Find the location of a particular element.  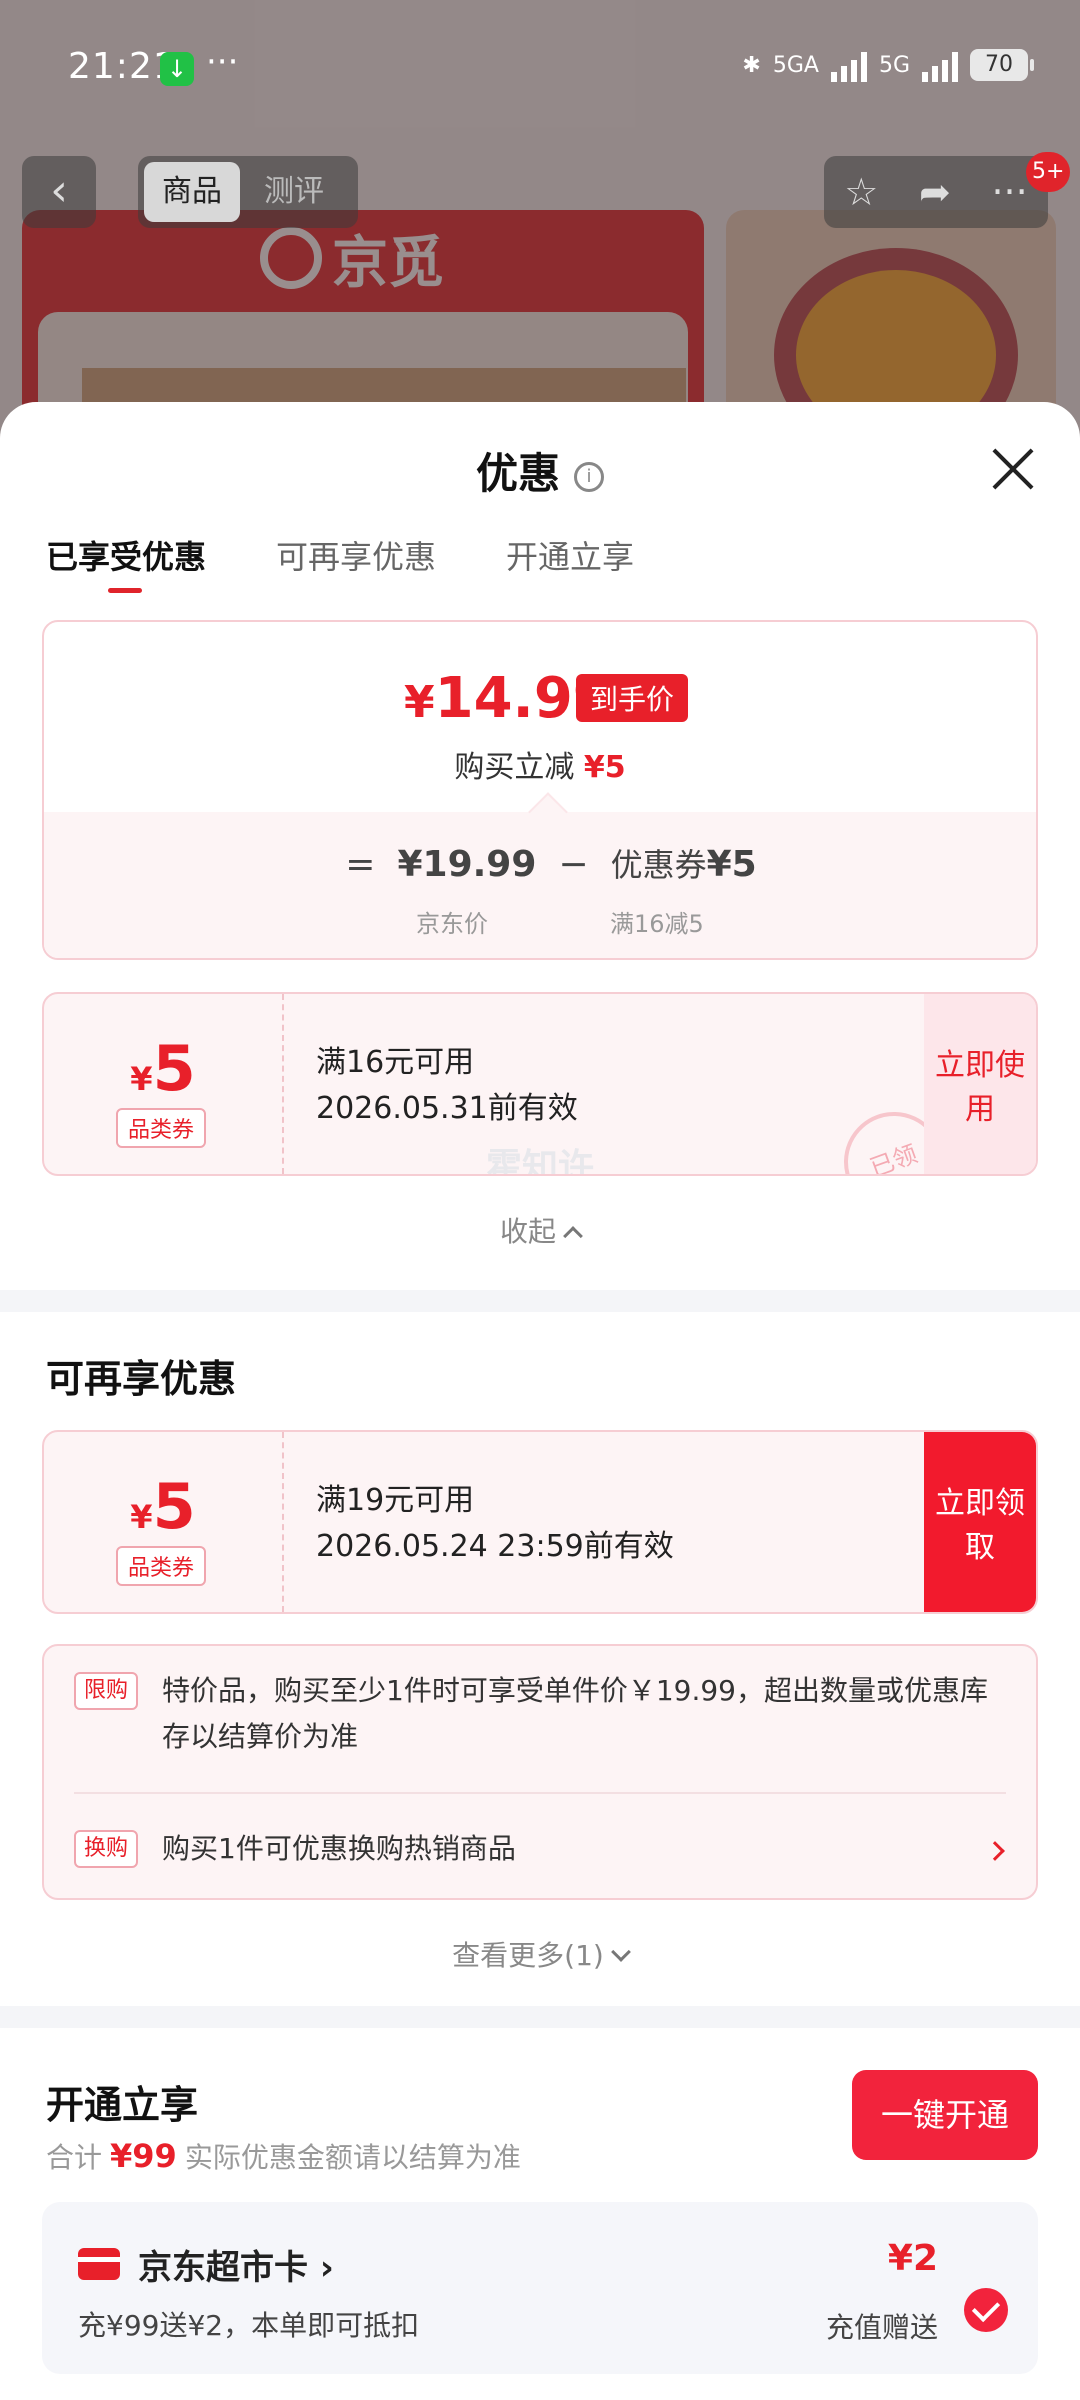

see-more-button: 查看更多(1) is located at coordinates (540, 1954).